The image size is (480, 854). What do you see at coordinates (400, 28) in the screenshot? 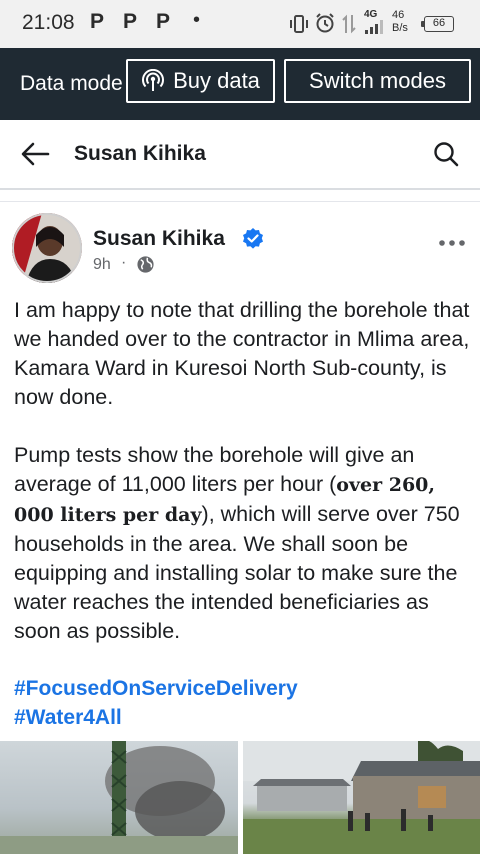
I see `speed-unit: B/s` at bounding box center [400, 28].